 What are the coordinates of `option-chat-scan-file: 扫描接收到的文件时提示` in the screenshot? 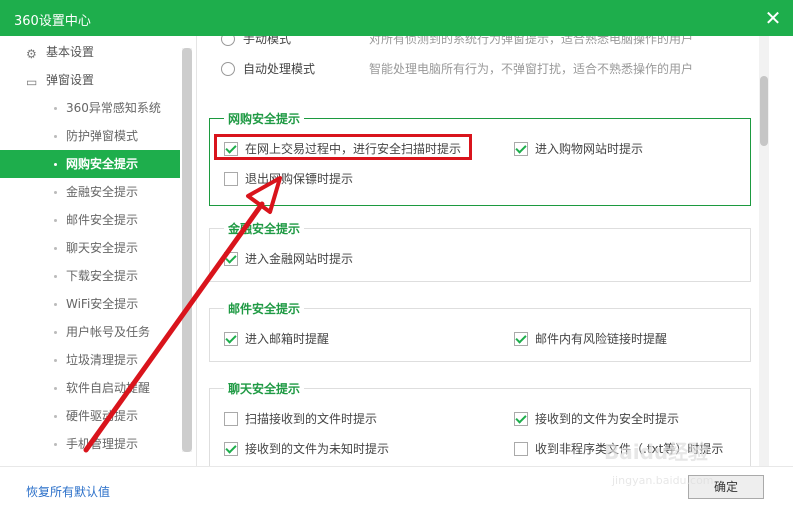 It's located at (300, 419).